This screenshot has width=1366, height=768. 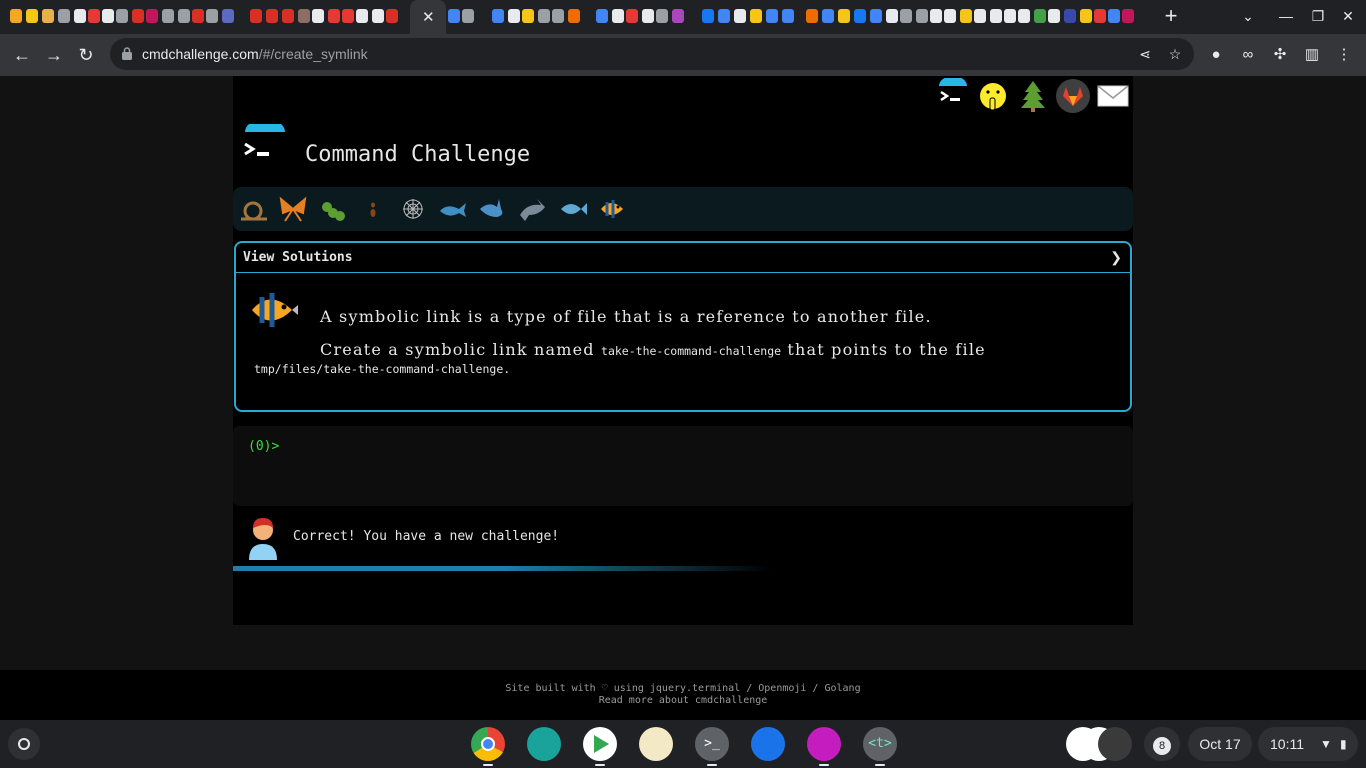 I want to click on terminal-icon, so click(x=953, y=96).